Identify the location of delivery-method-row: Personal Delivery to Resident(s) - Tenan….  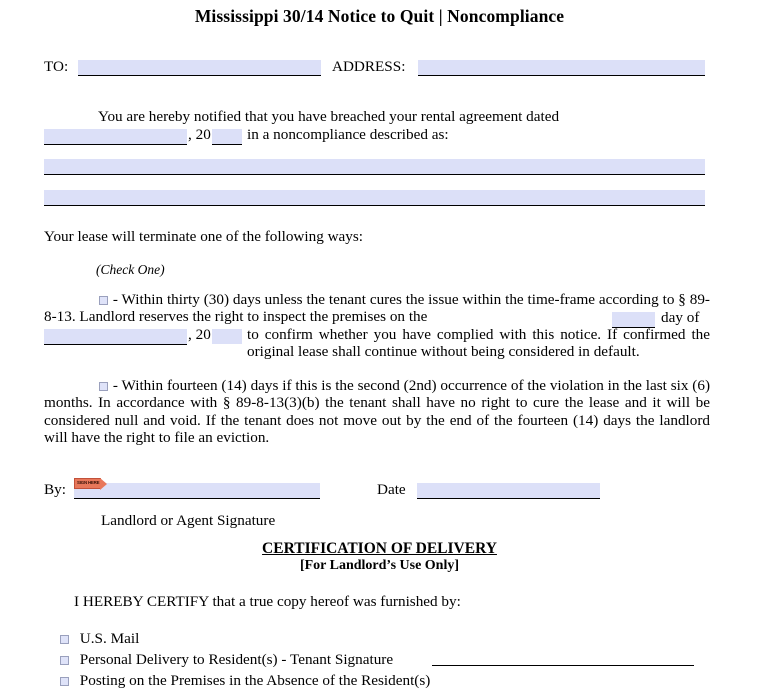
(226, 659).